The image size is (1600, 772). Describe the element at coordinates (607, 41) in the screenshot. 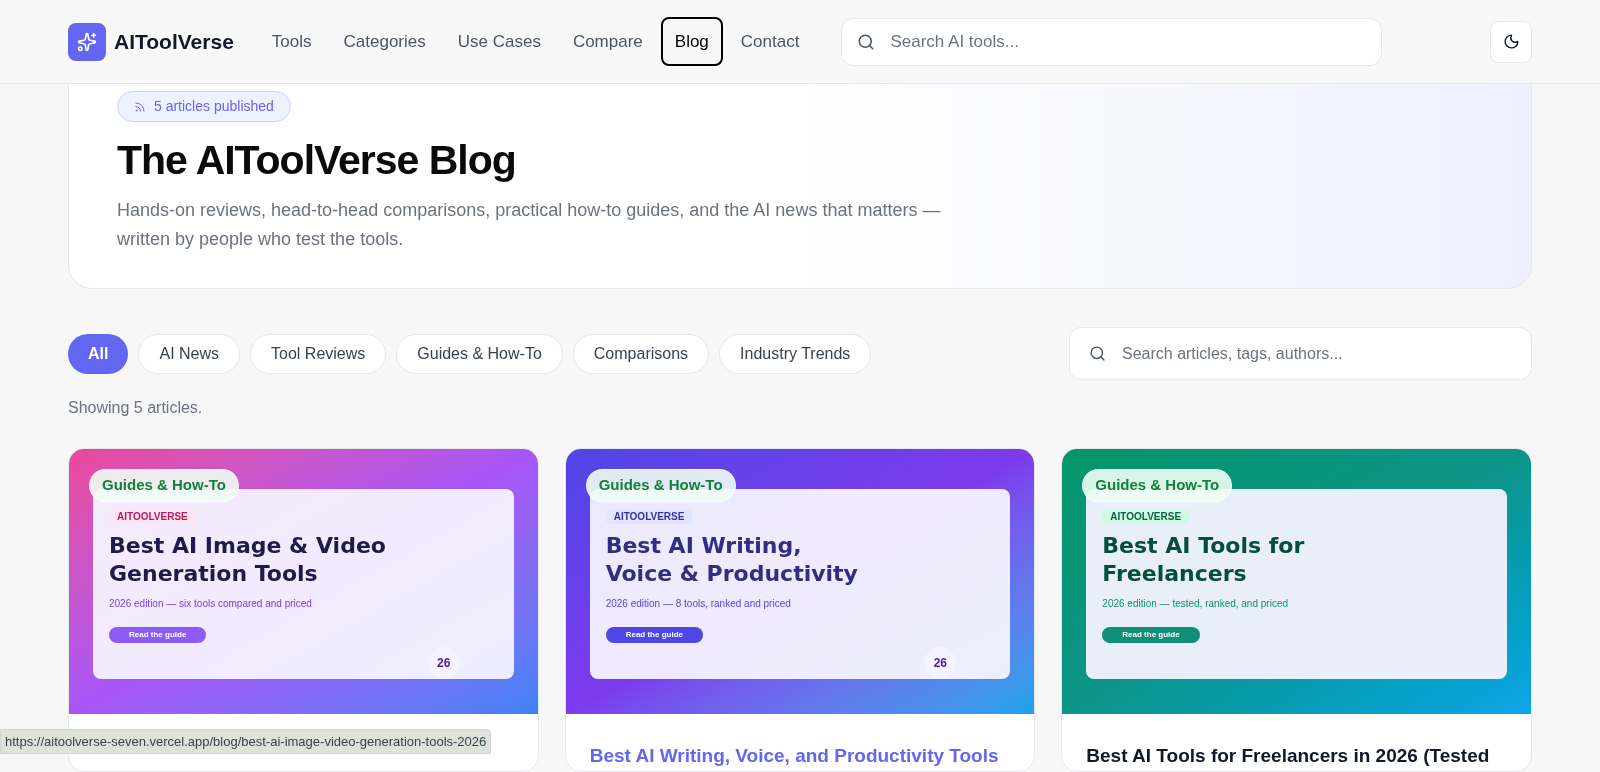

I see `nav-link: Compare` at that location.